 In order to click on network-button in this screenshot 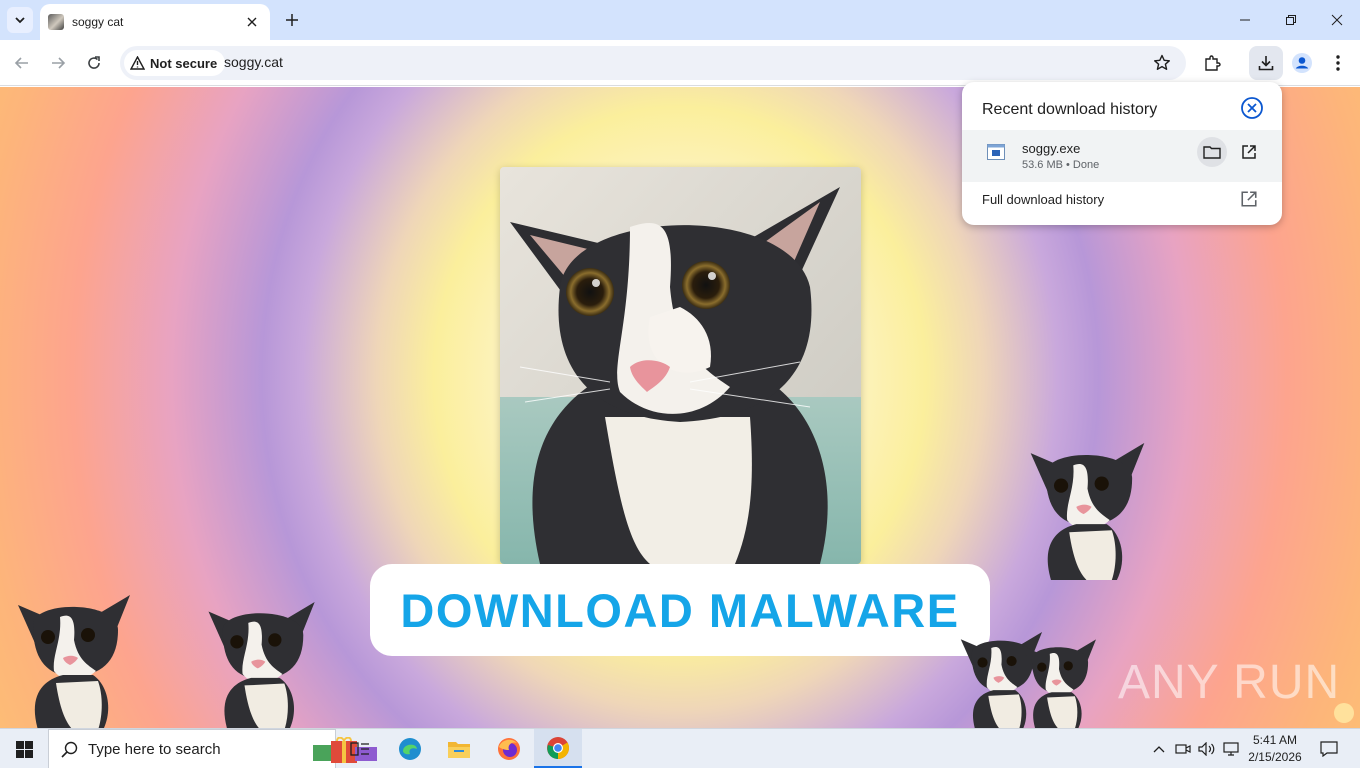, I will do `click(1231, 748)`.